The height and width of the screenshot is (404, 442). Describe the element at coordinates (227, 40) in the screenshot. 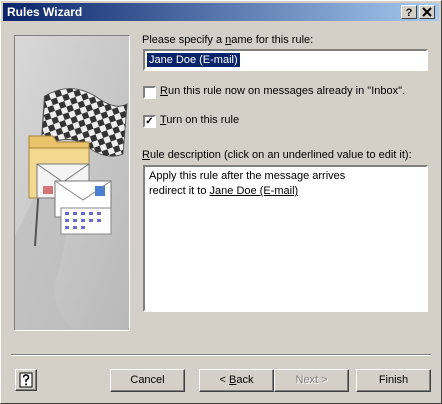

I see `rule-name-label: Please specify a name for this rule:` at that location.